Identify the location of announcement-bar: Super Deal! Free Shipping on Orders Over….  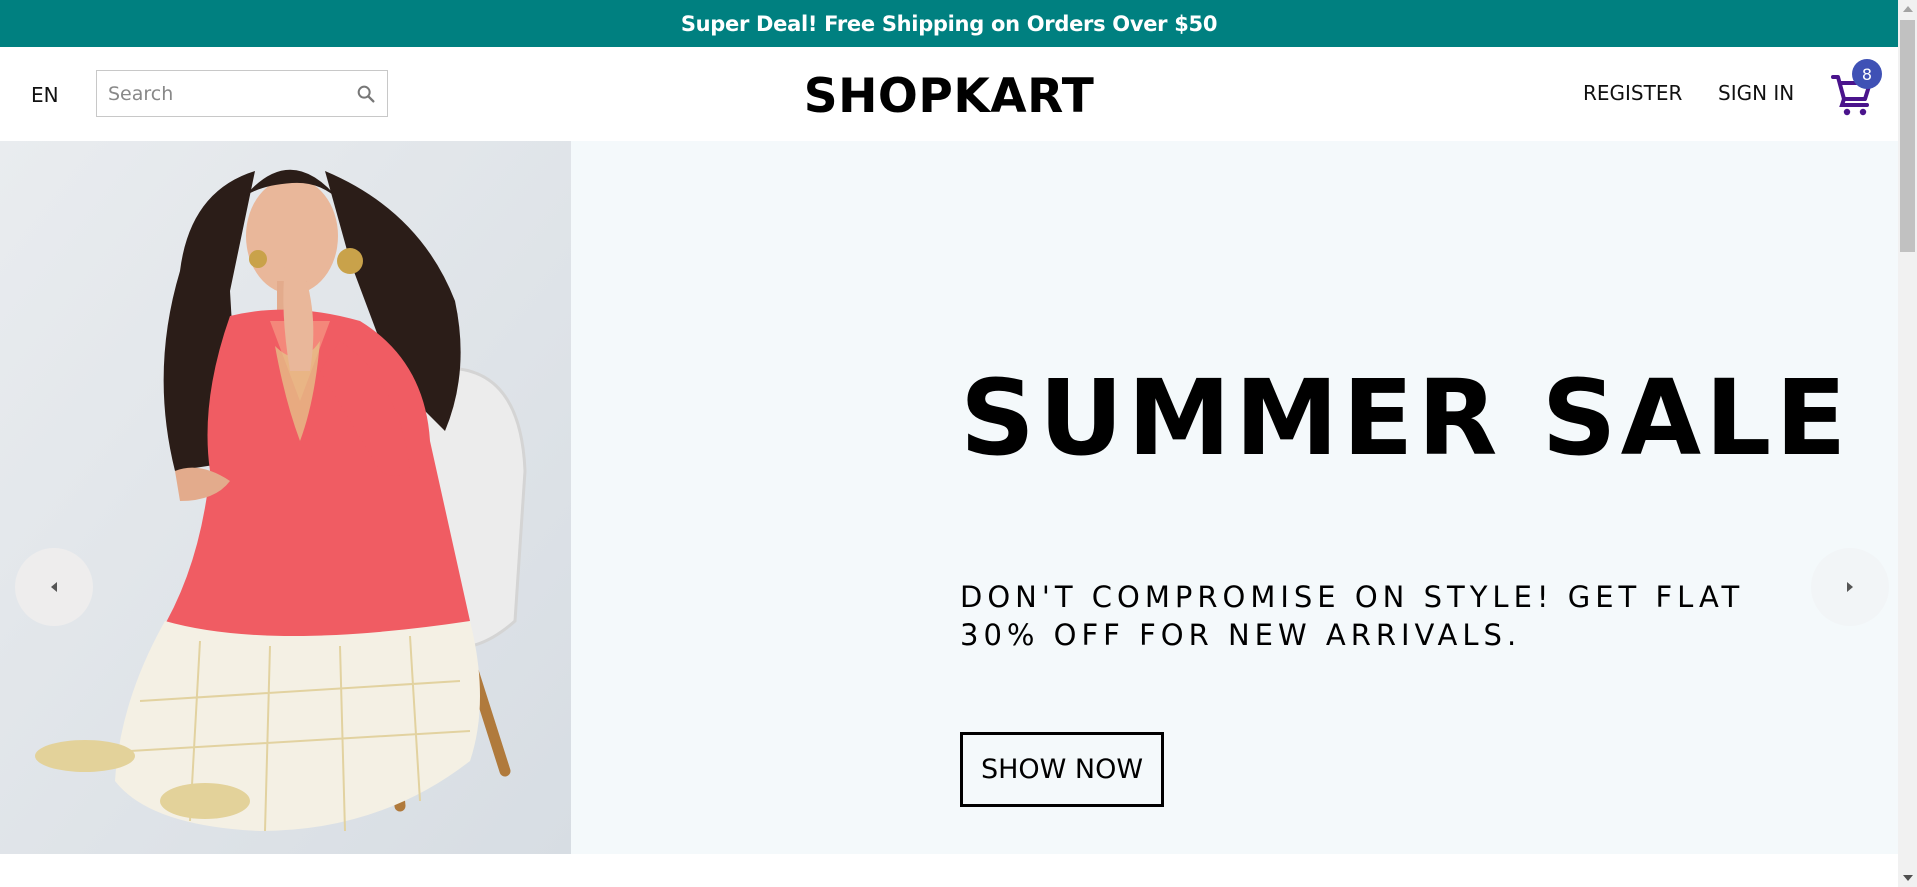
(949, 23).